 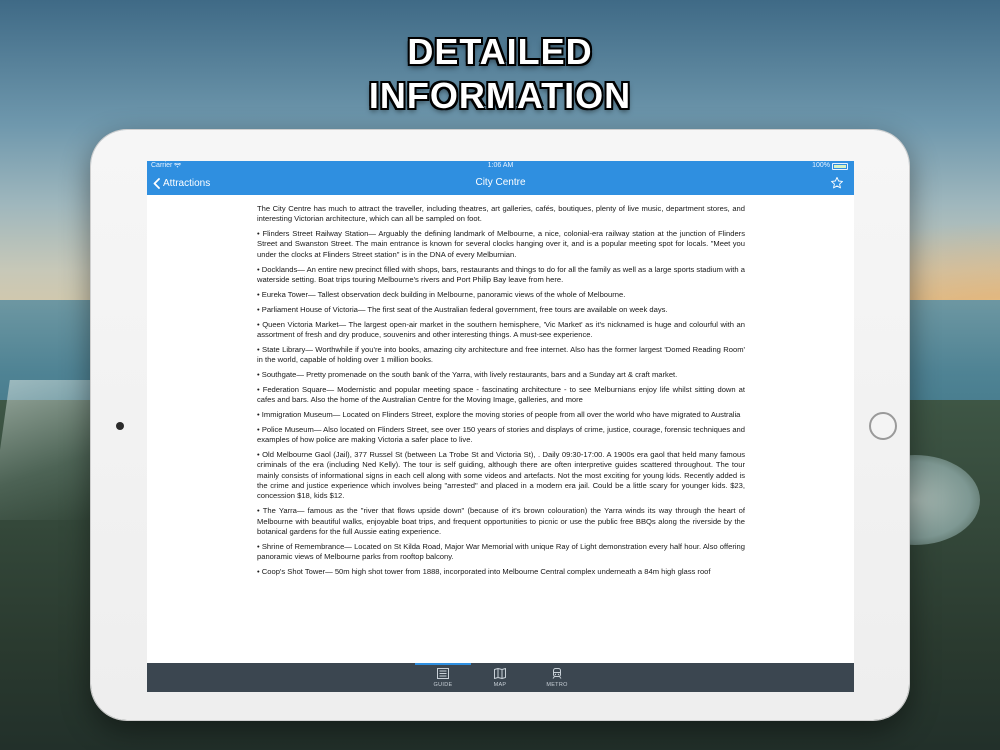 What do you see at coordinates (821, 165) in the screenshot?
I see `battery-percent: 100%` at bounding box center [821, 165].